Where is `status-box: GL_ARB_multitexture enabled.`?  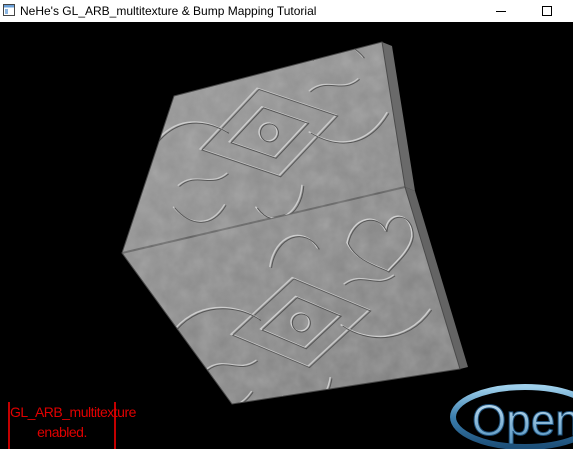 status-box: GL_ARB_multitexture enabled. is located at coordinates (72, 425).